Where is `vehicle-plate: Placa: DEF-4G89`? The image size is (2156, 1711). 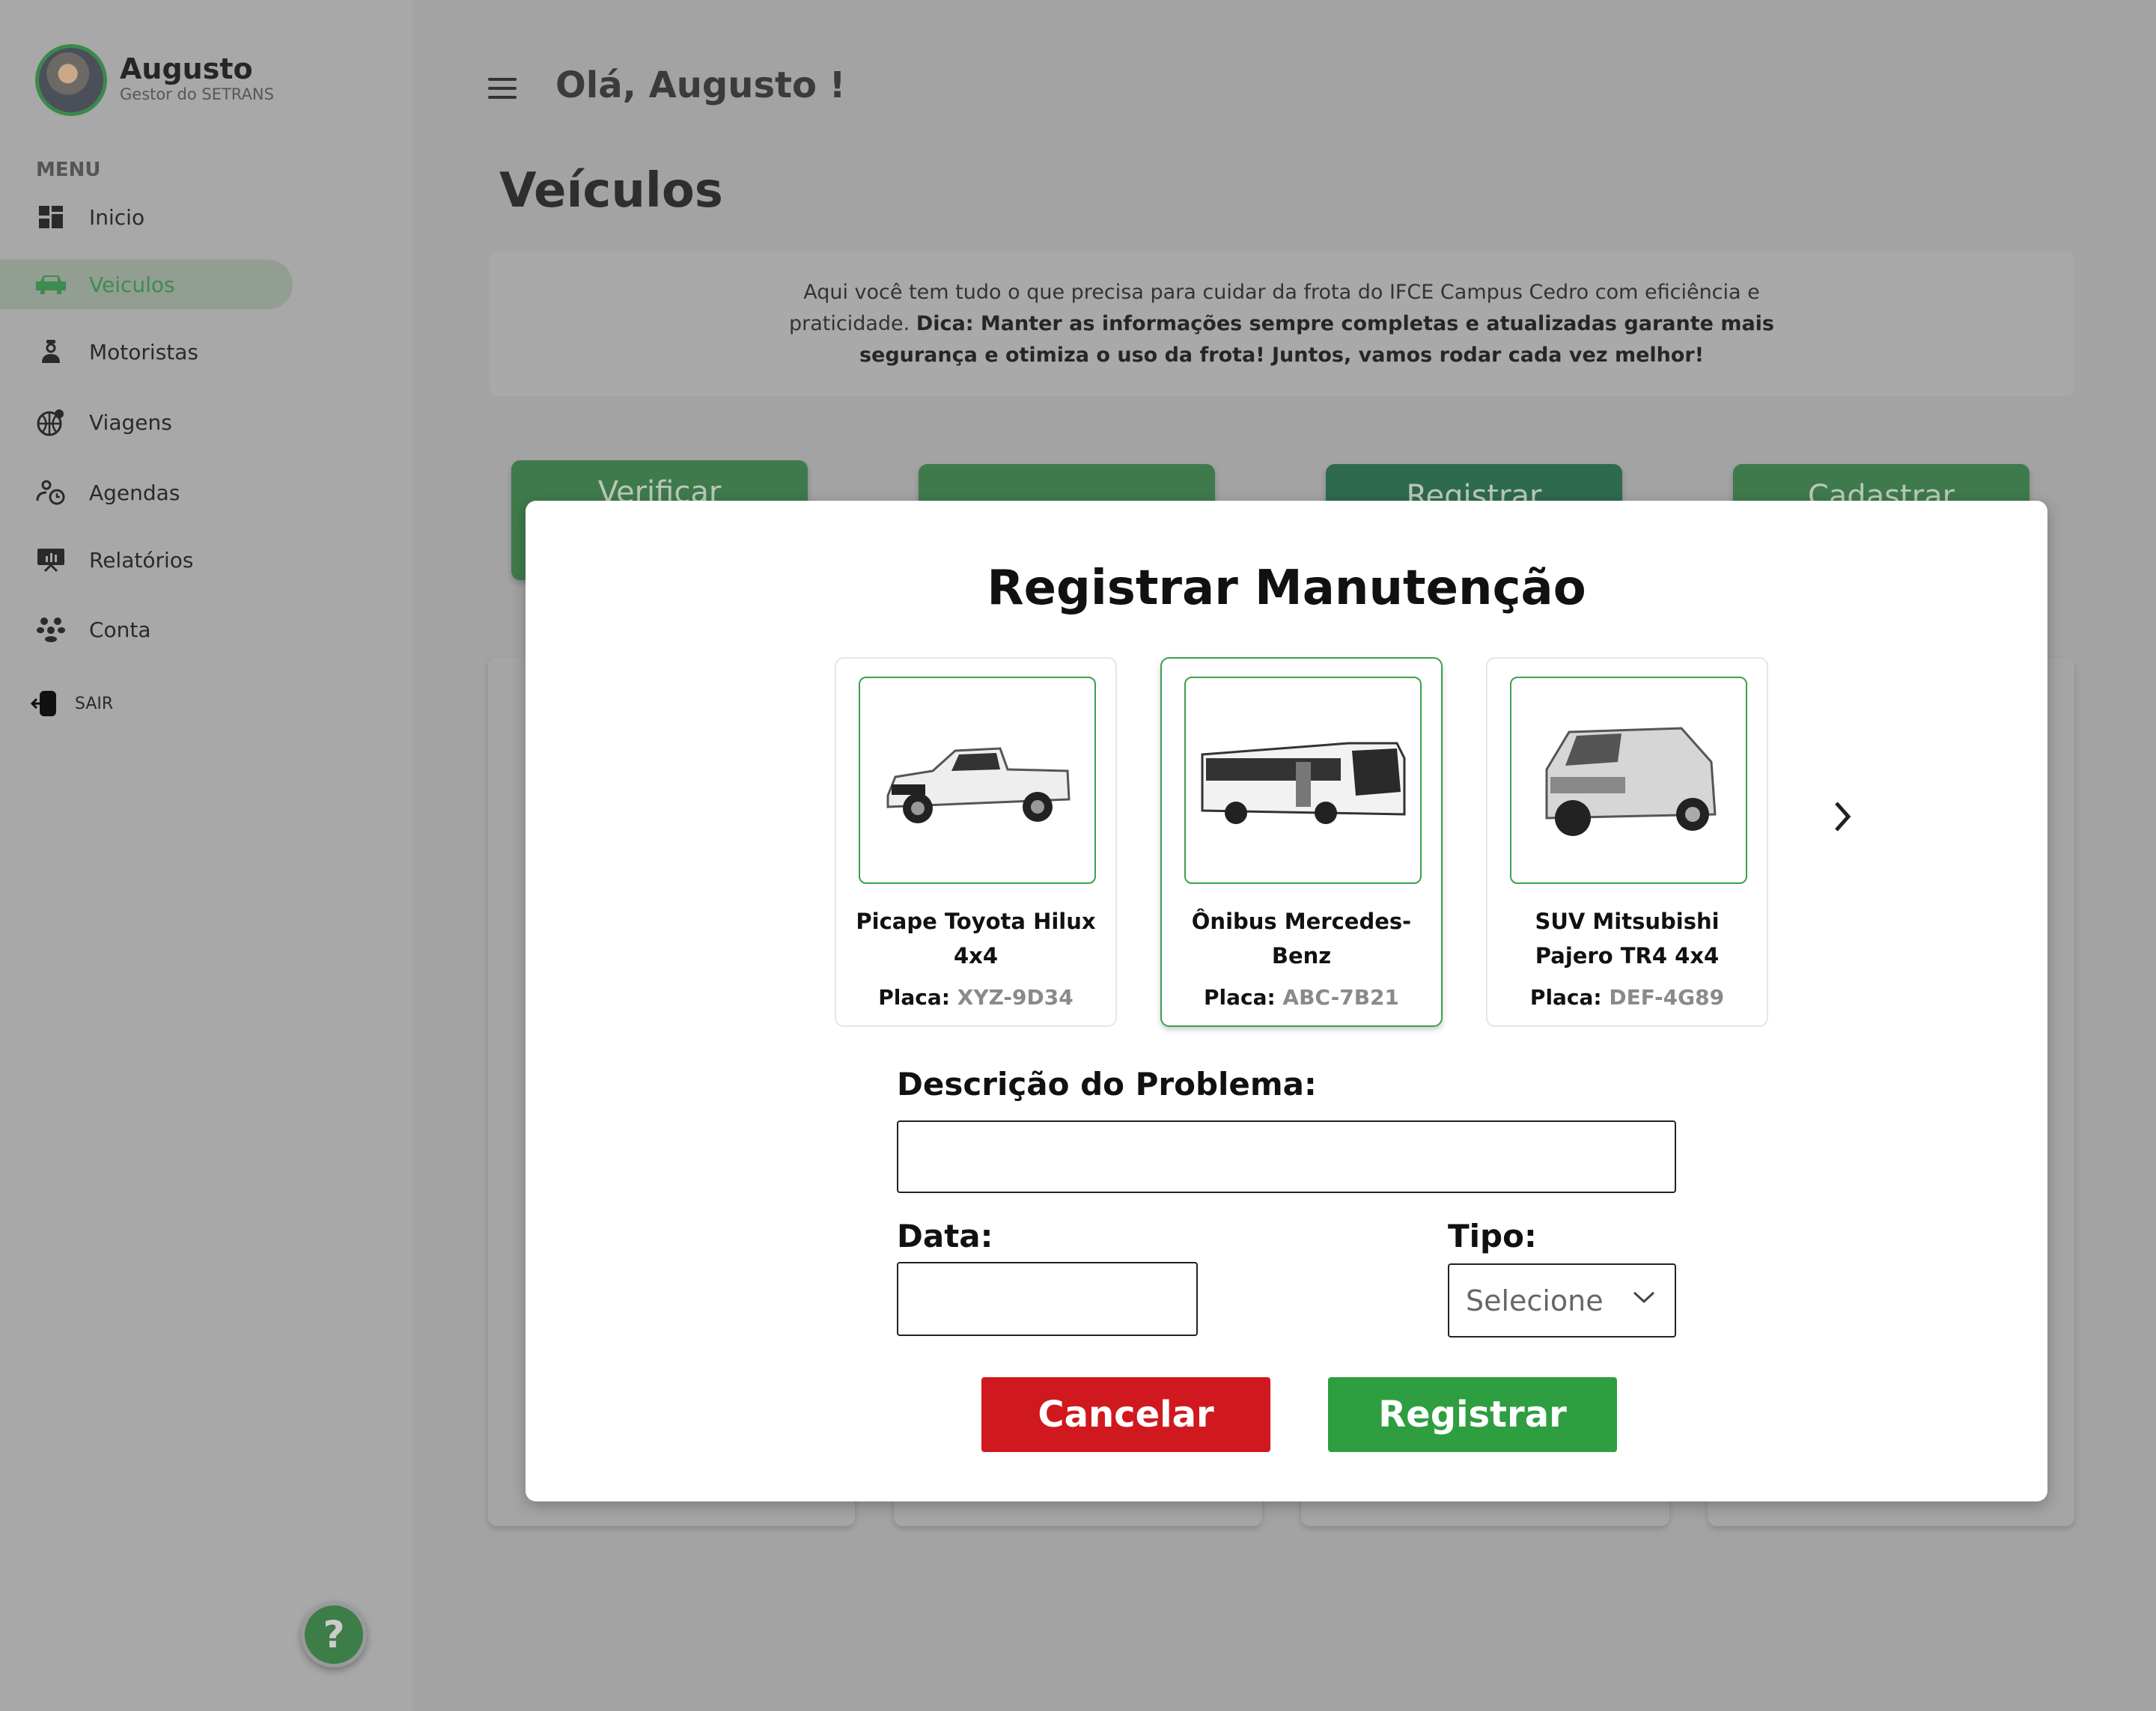 vehicle-plate: Placa: DEF-4G89 is located at coordinates (1627, 998).